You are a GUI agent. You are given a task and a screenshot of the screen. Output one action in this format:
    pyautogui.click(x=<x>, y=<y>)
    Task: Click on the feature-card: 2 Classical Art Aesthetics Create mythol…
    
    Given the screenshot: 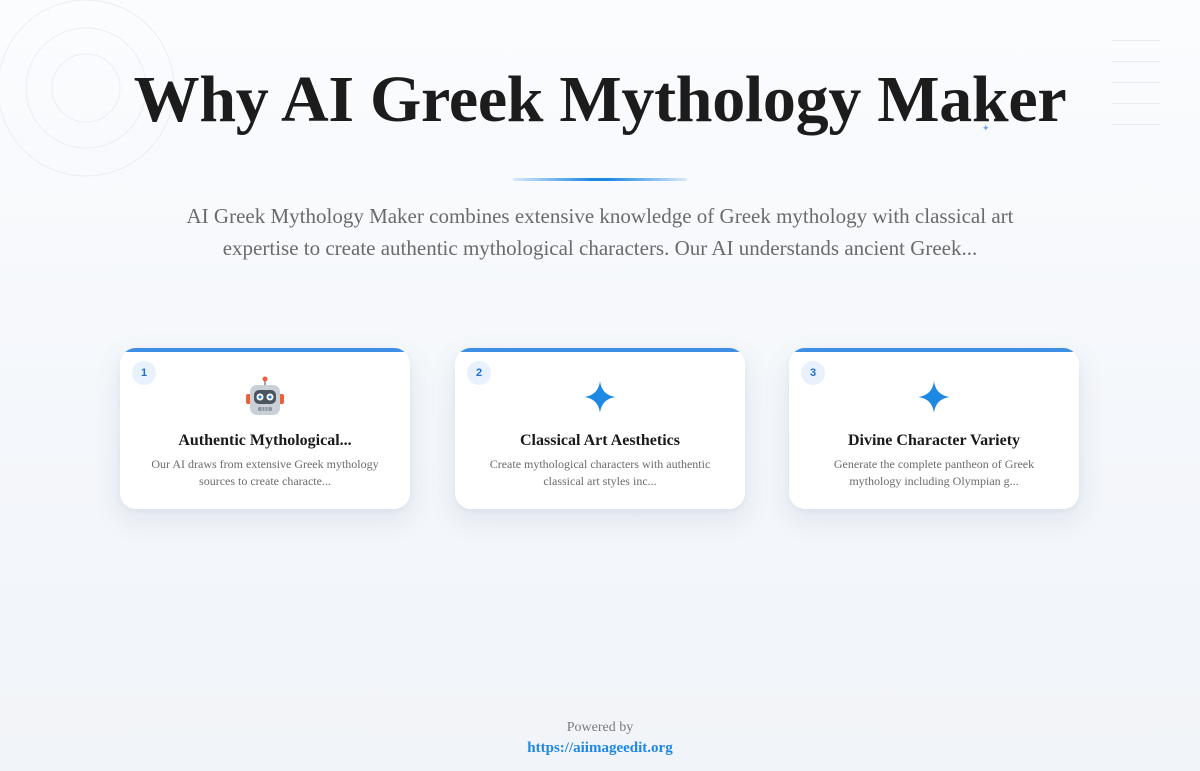 What is the action you would take?
    pyautogui.click(x=600, y=428)
    